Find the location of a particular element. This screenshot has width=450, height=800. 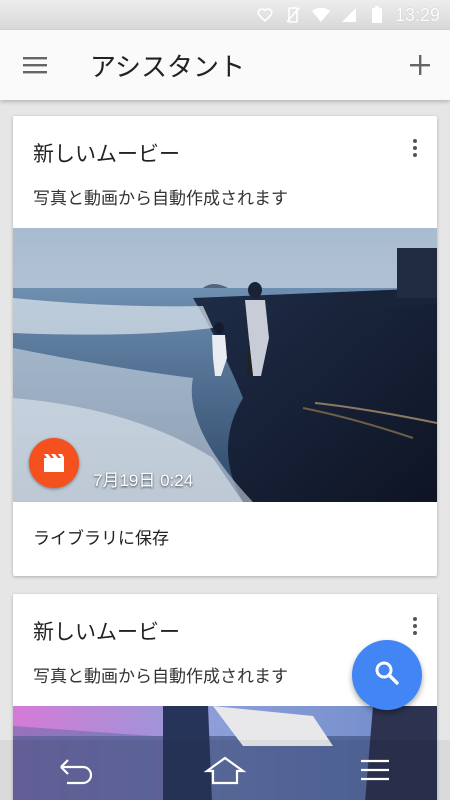

vibrate-off-icon is located at coordinates (293, 15).